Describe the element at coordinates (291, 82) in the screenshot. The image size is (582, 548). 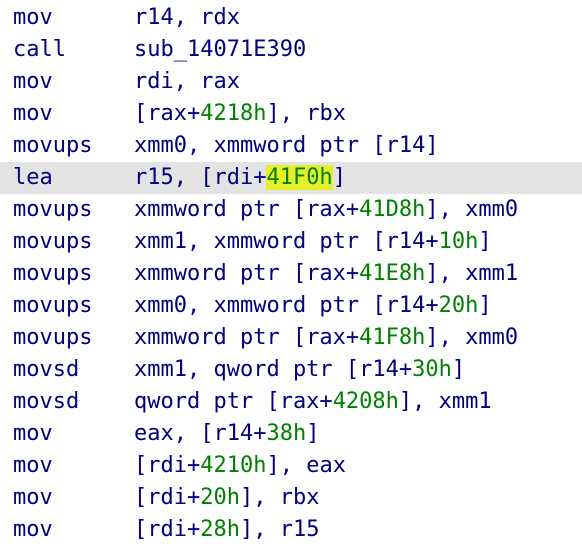
I see `instruction-line: mov rdi, rax` at that location.